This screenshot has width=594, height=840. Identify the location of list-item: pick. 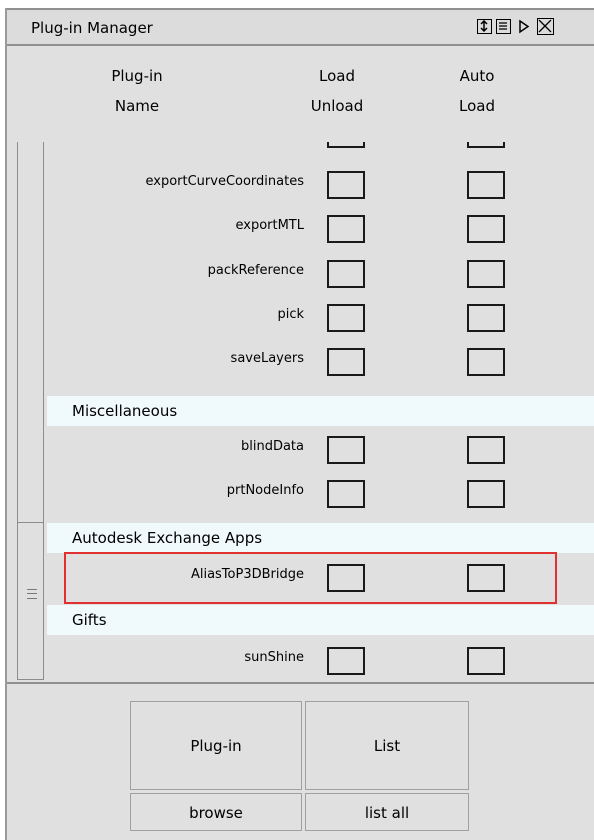
(320, 316).